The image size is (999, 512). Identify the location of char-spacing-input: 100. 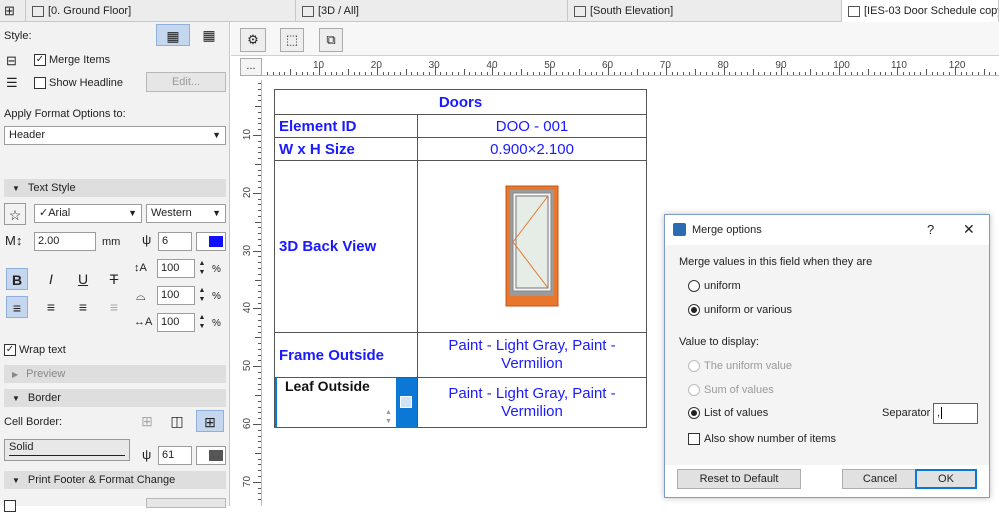
(176, 322).